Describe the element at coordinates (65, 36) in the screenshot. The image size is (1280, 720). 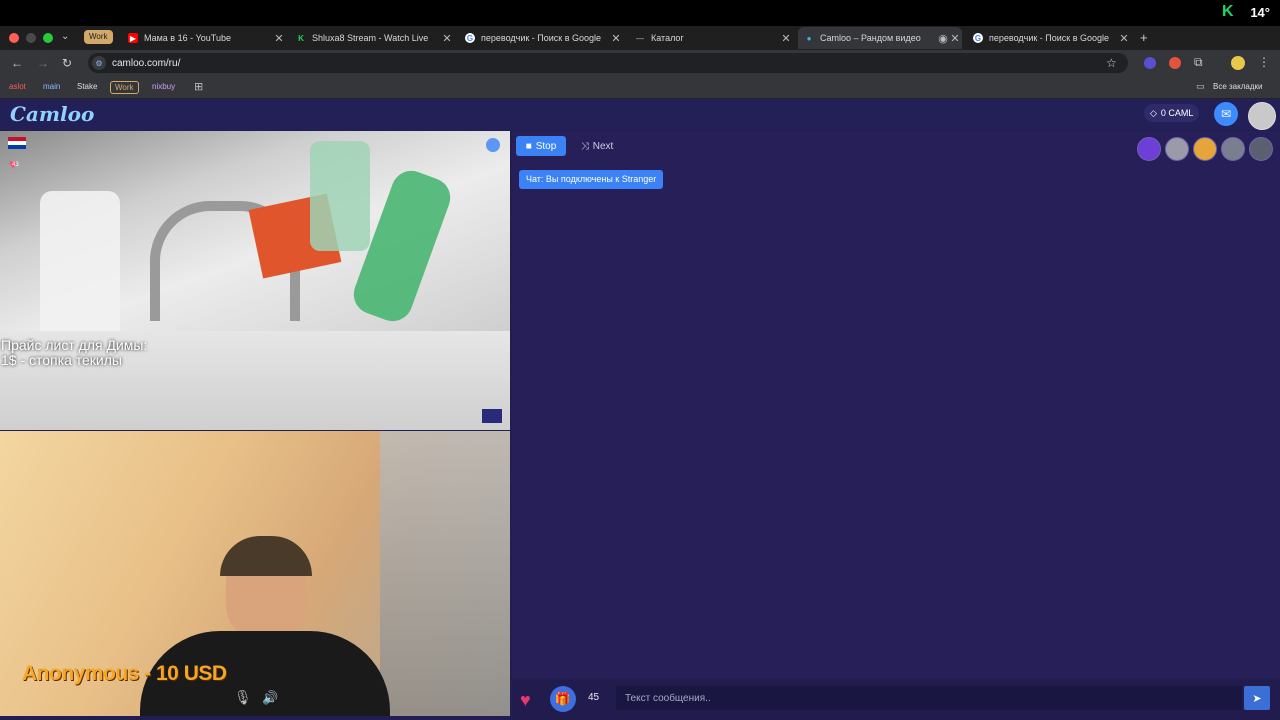
I see `tab-search-chevron-icon: ⌄` at that location.